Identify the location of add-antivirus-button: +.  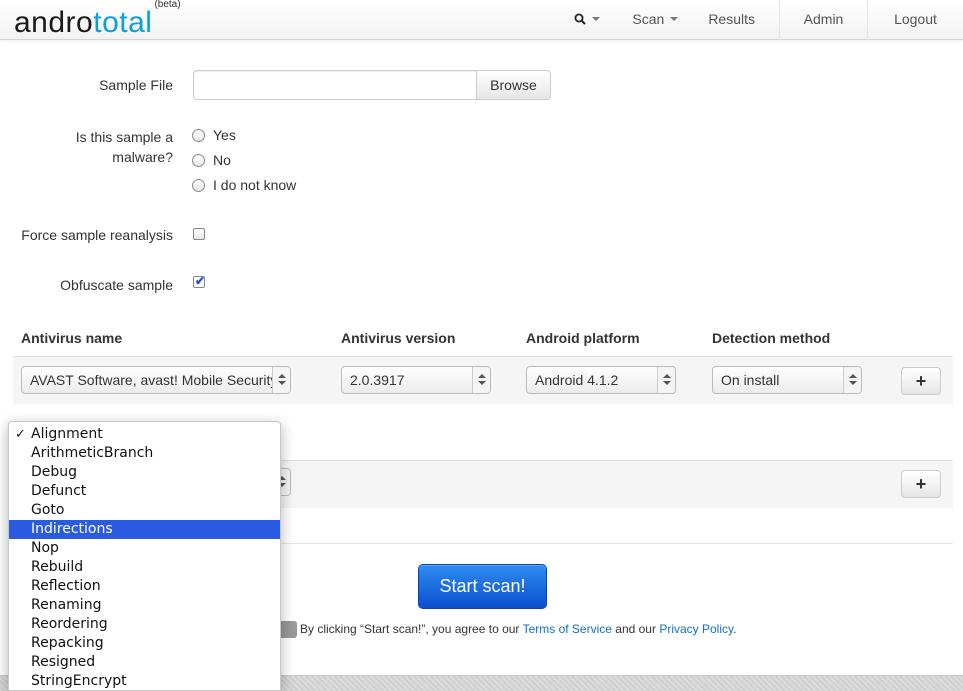
(921, 381).